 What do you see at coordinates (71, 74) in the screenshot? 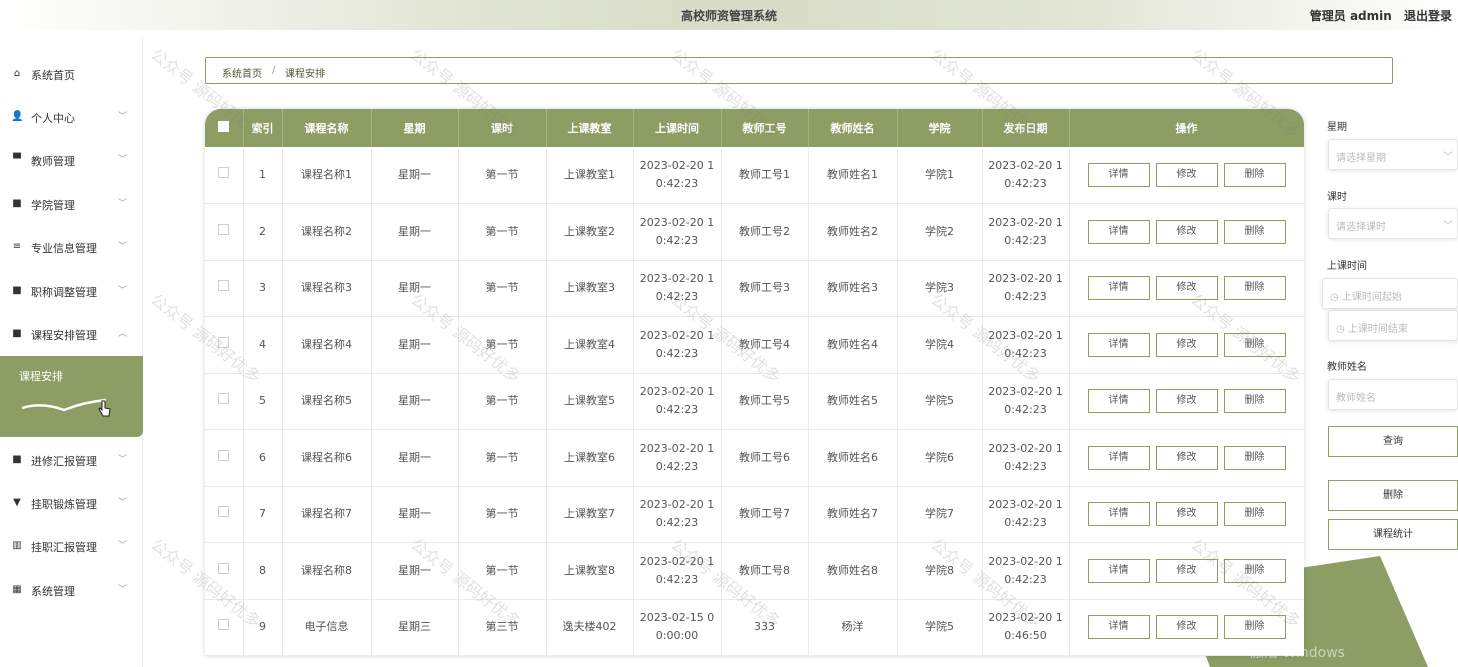
I see `sidebar-item-0: ⌂ 系统首页` at bounding box center [71, 74].